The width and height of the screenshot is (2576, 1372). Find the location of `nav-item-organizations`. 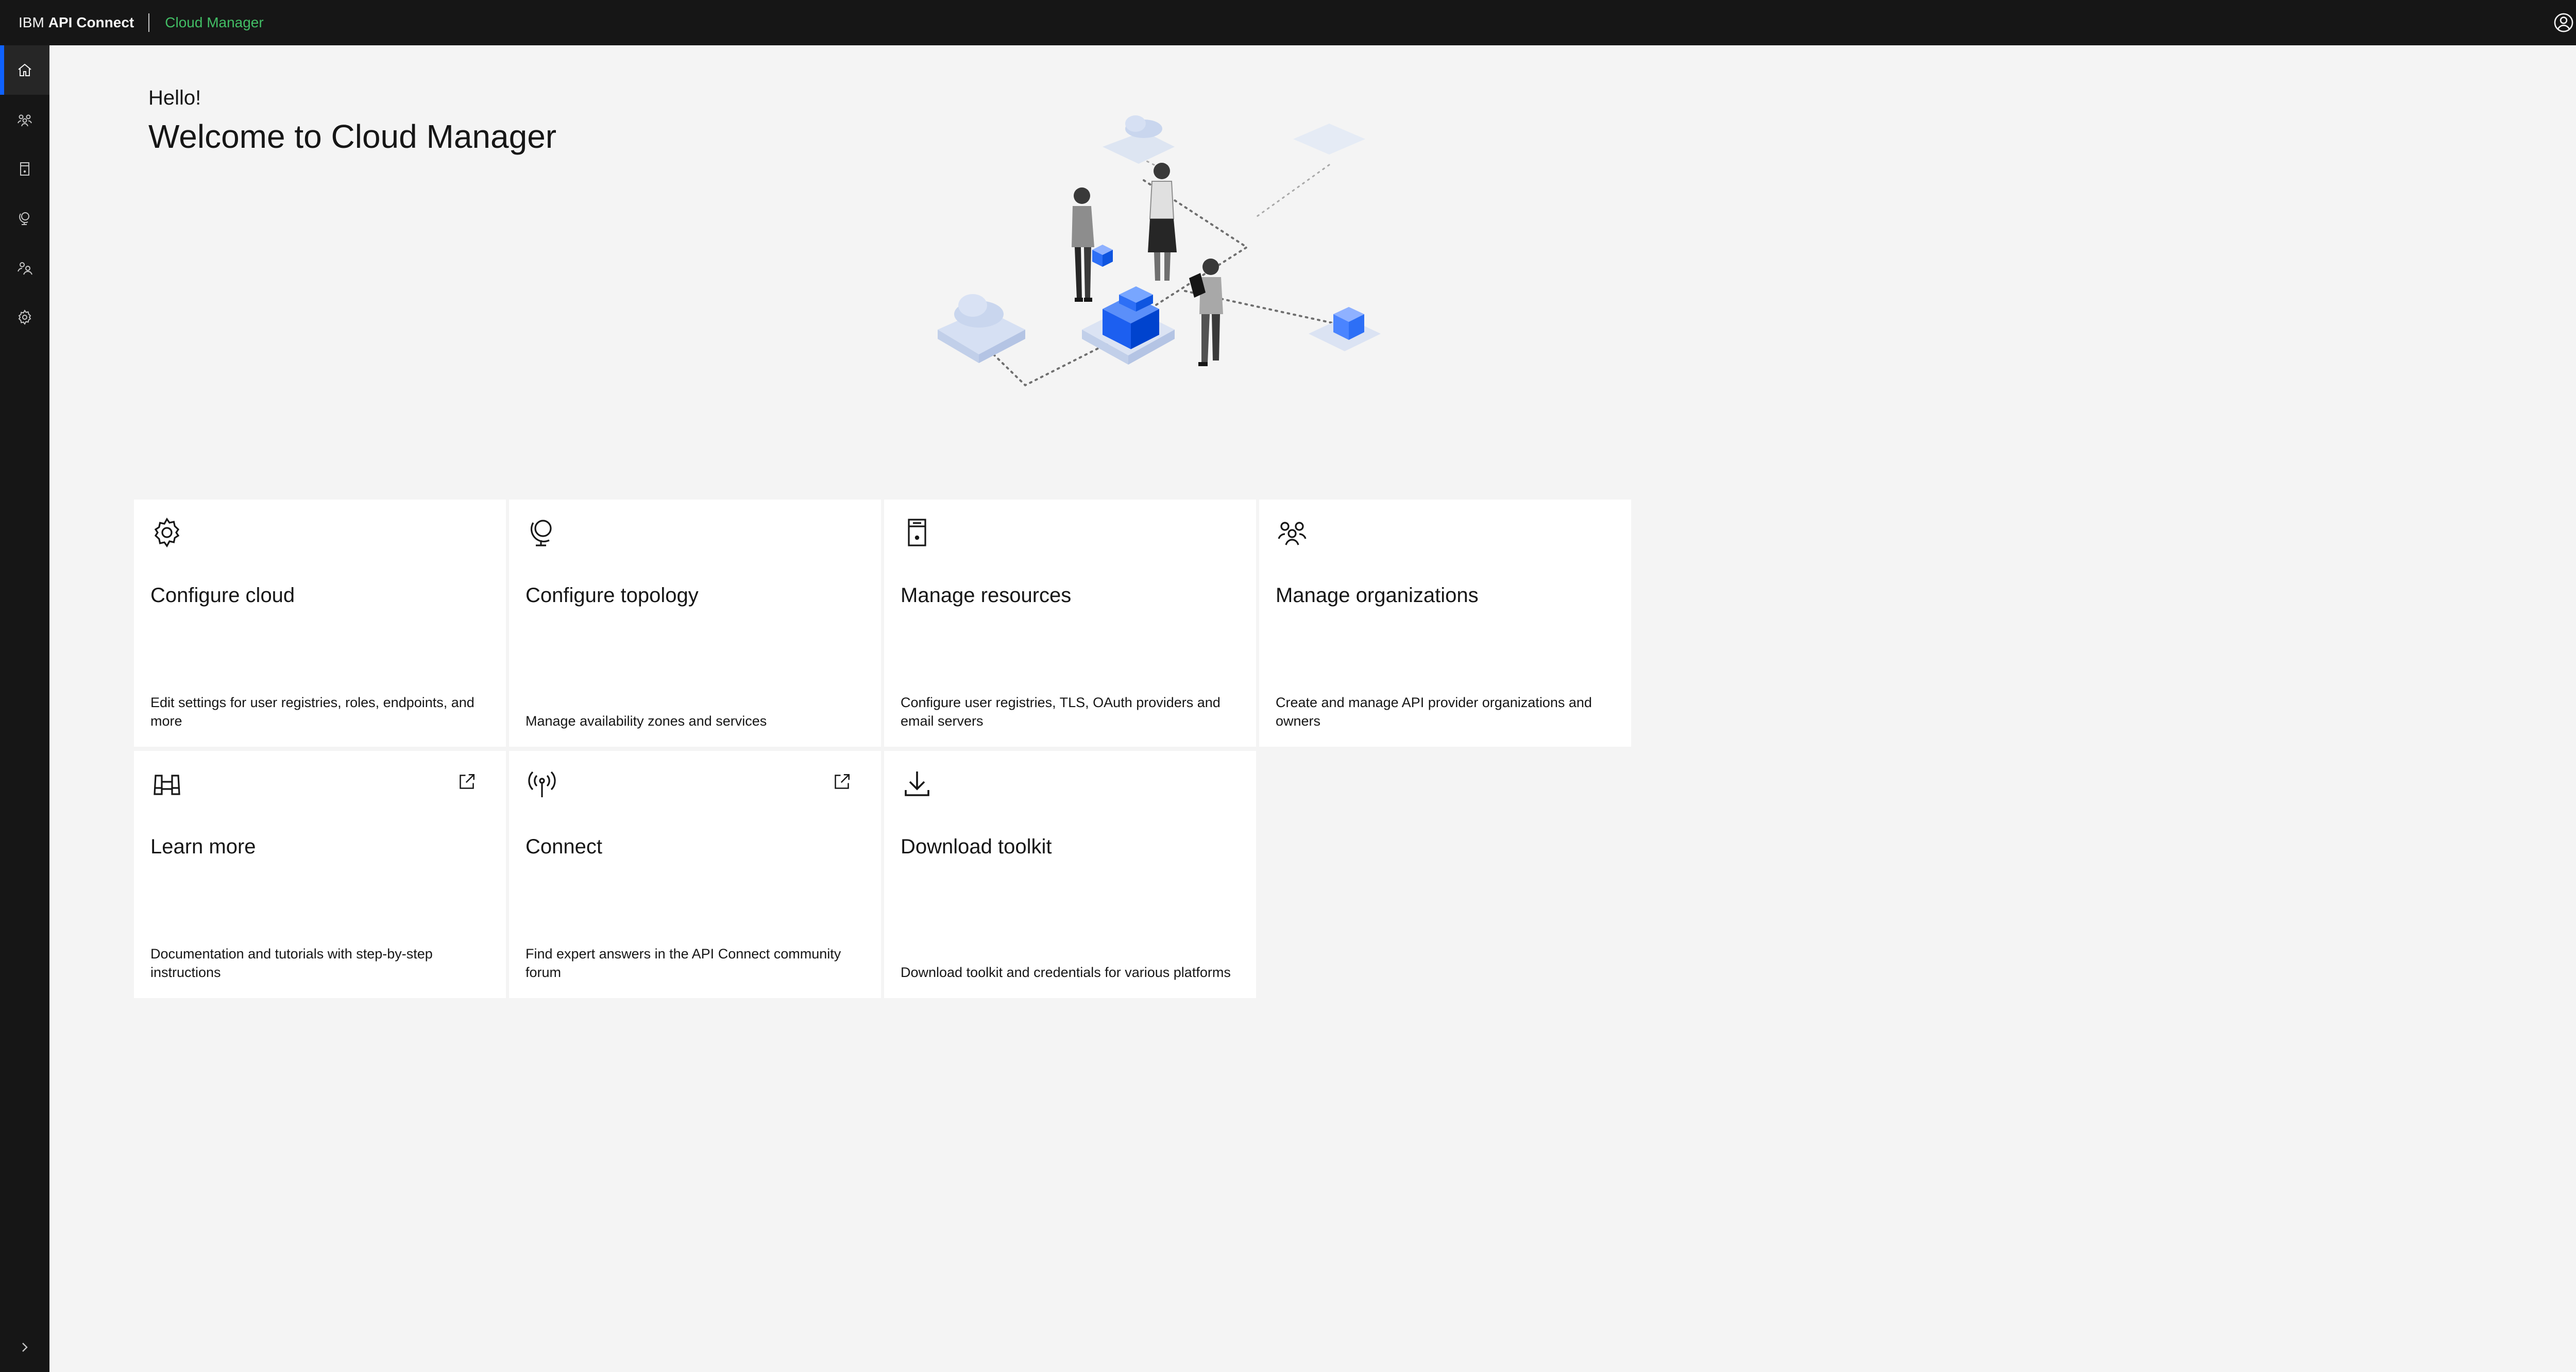

nav-item-organizations is located at coordinates (24, 268).